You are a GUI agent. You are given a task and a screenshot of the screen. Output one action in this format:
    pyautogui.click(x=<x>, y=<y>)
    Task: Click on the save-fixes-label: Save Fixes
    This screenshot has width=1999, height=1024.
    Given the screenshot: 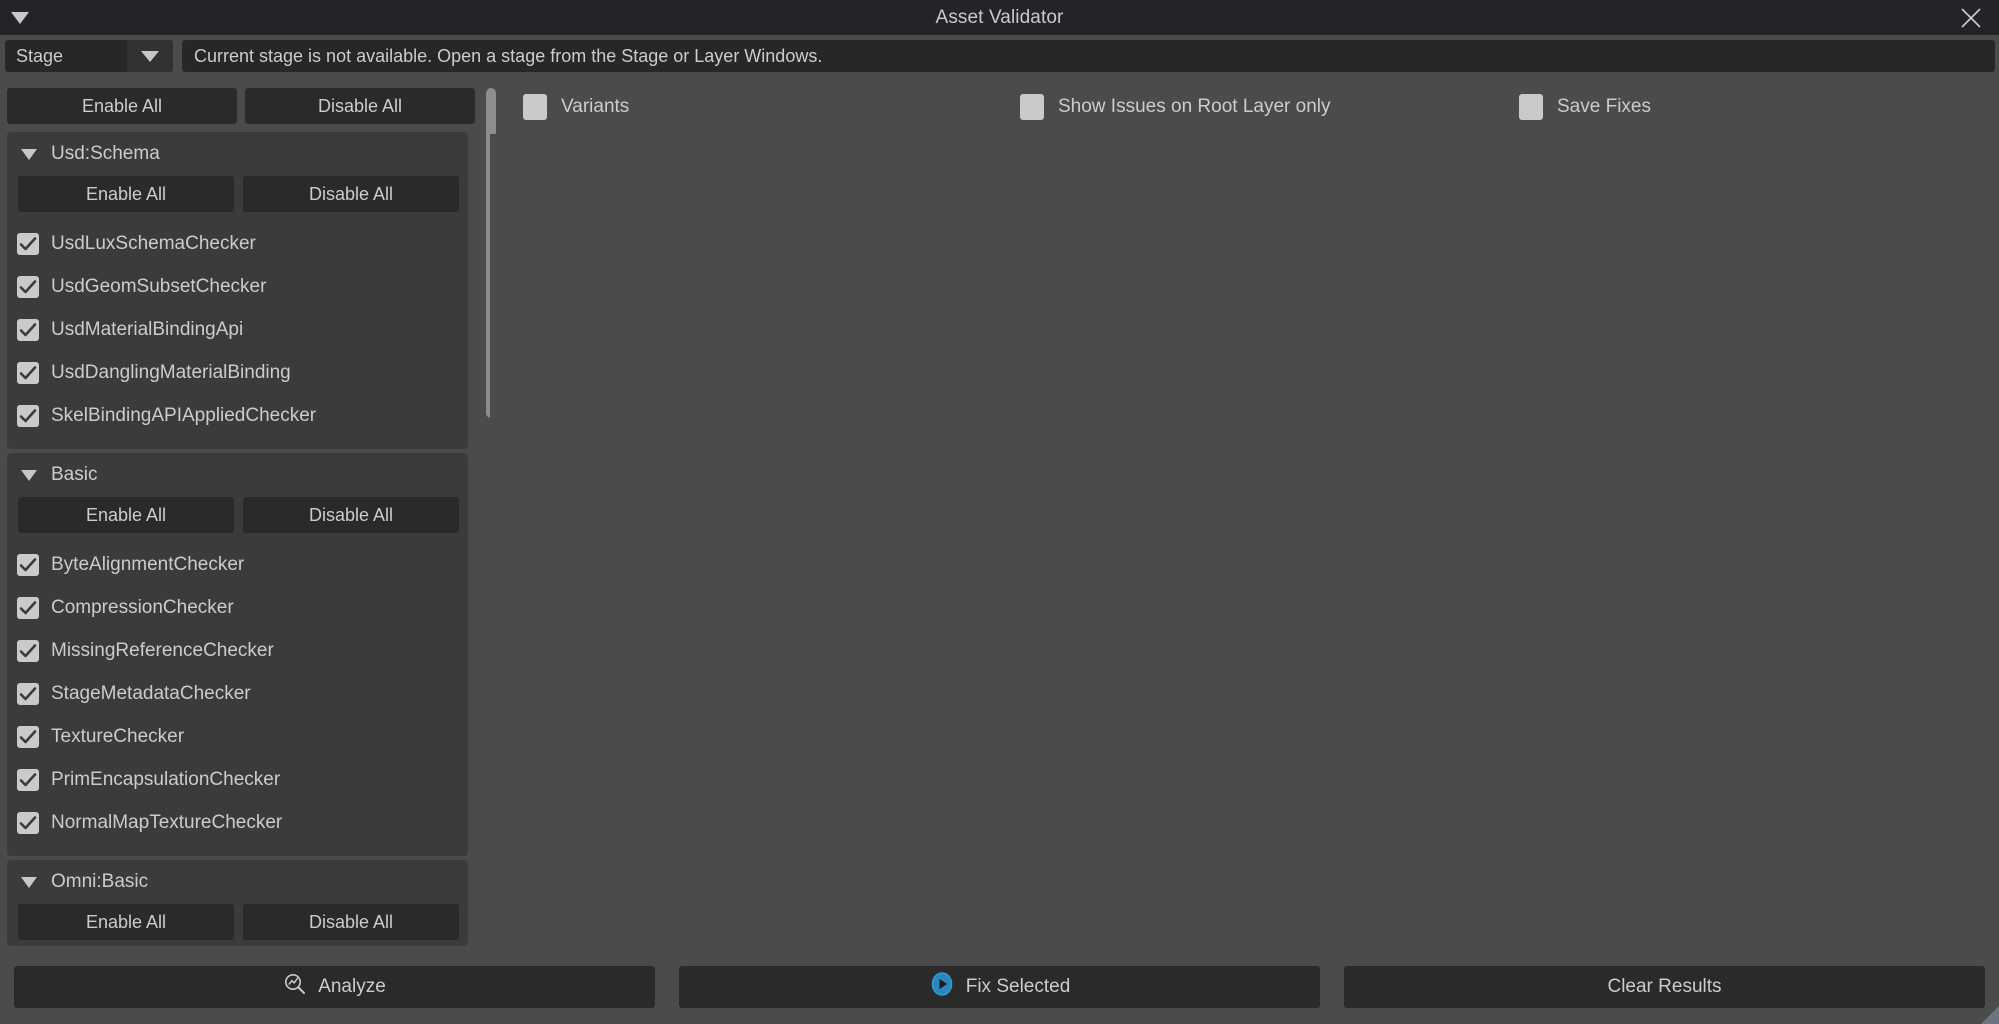 What is the action you would take?
    pyautogui.click(x=1604, y=106)
    